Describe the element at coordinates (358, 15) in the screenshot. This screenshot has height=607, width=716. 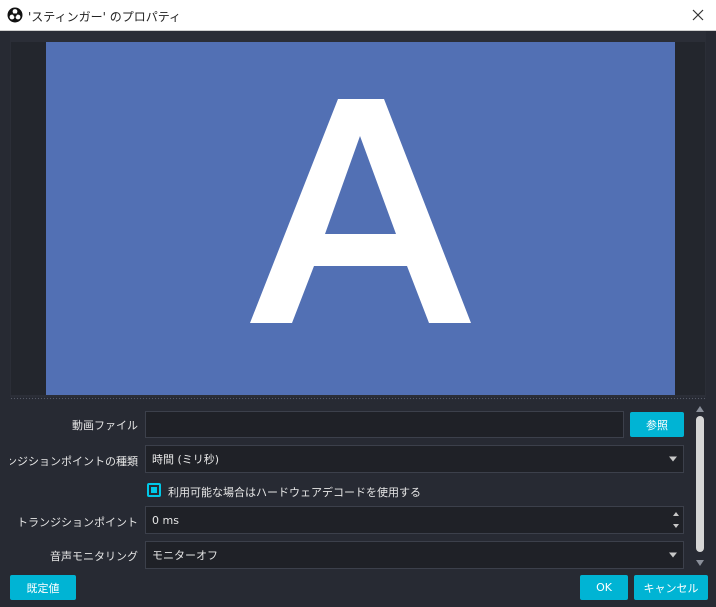
I see `title-bar: 'スティンガー' のプロパティ` at that location.